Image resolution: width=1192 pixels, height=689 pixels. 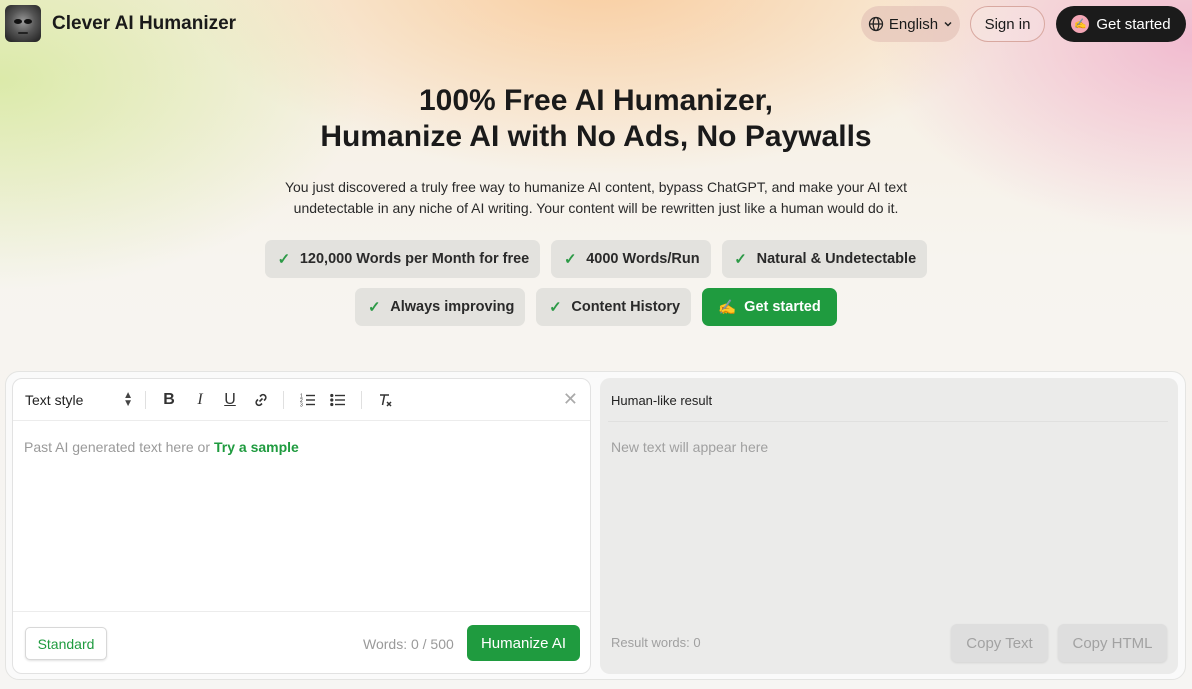 What do you see at coordinates (662, 400) in the screenshot?
I see `result-title: Human-like result` at bounding box center [662, 400].